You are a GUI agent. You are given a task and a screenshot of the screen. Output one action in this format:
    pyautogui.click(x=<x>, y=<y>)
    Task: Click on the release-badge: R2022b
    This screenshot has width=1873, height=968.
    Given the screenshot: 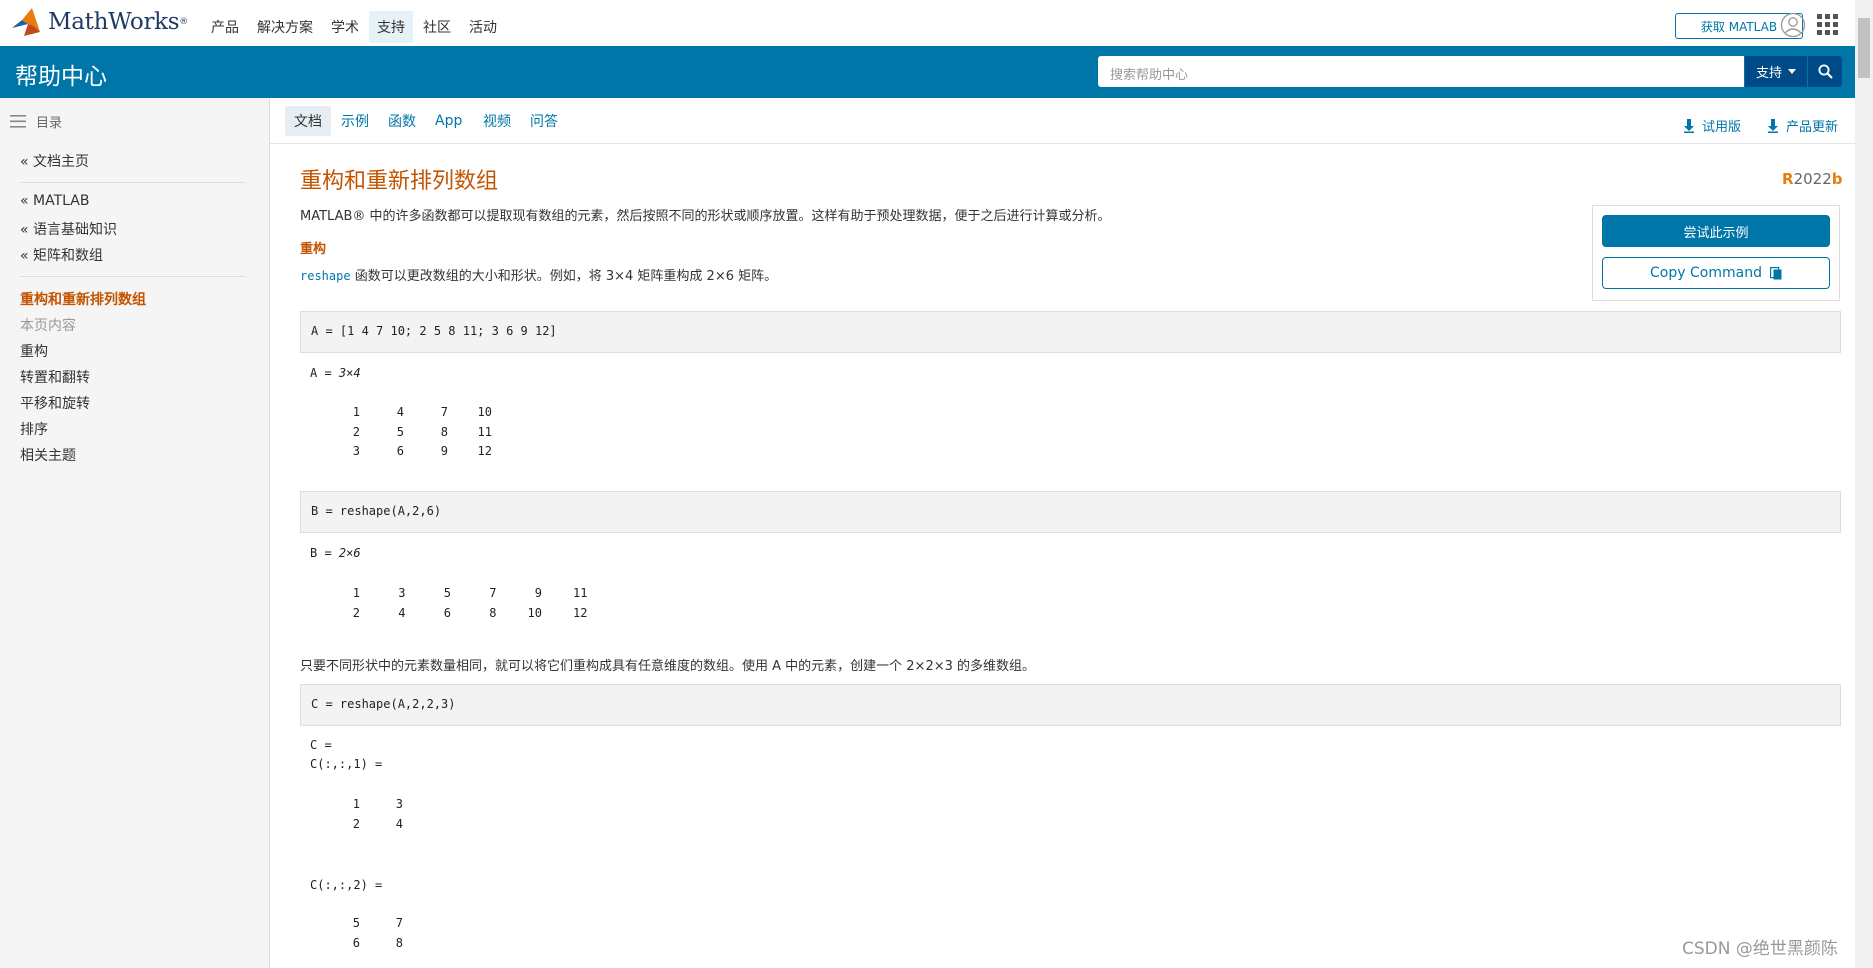 What is the action you would take?
    pyautogui.click(x=1812, y=179)
    